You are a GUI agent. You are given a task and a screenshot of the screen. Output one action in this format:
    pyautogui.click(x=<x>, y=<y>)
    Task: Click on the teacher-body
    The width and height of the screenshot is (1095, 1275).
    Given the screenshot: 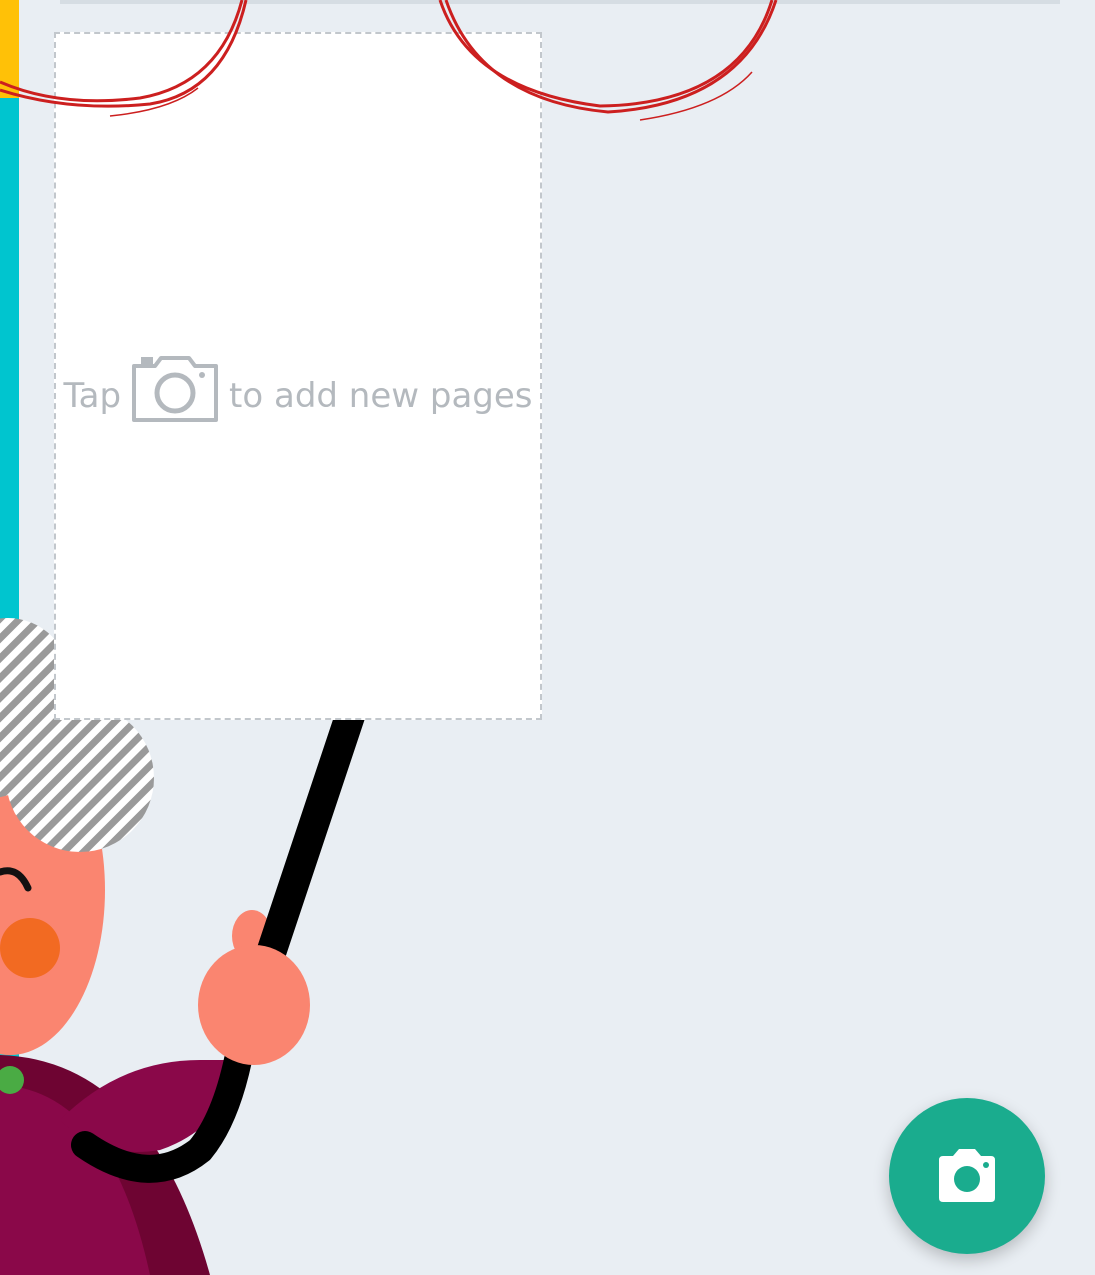 What is the action you would take?
    pyautogui.click(x=125, y=1165)
    